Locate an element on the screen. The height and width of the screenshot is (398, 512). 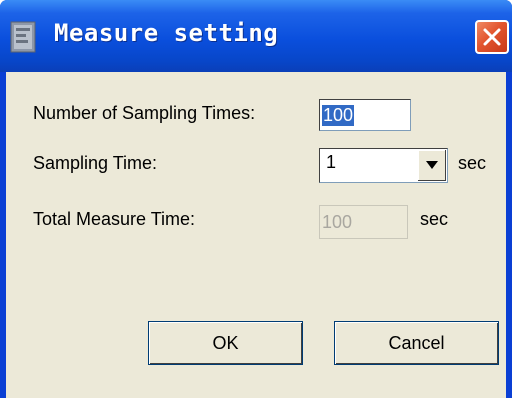
sampling-time-label: Sampling Time: is located at coordinates (95, 163).